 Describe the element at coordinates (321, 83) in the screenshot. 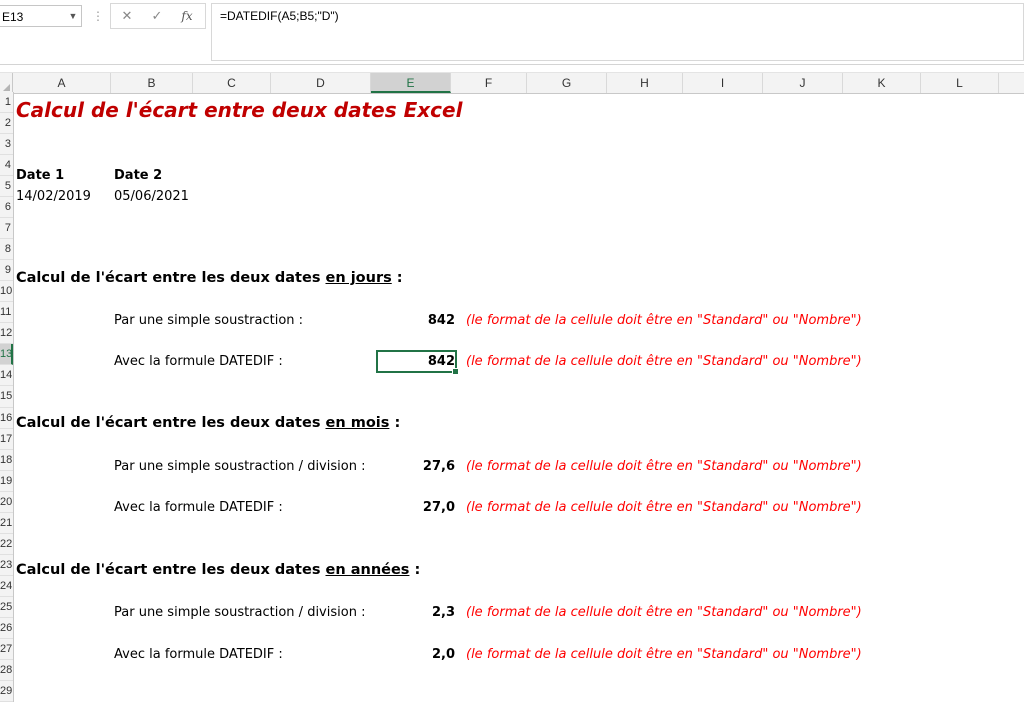

I see `column-header-d: D` at that location.